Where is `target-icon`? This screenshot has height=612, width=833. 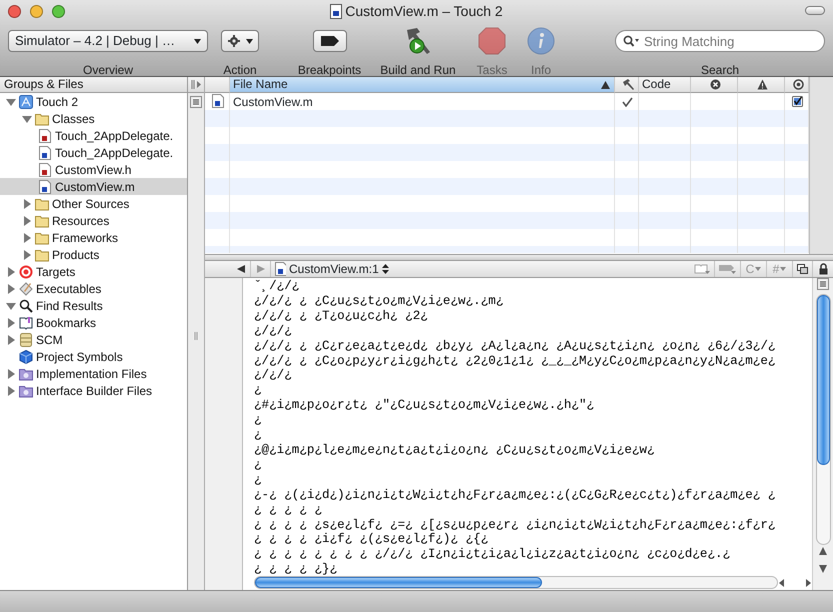
target-icon is located at coordinates (798, 84).